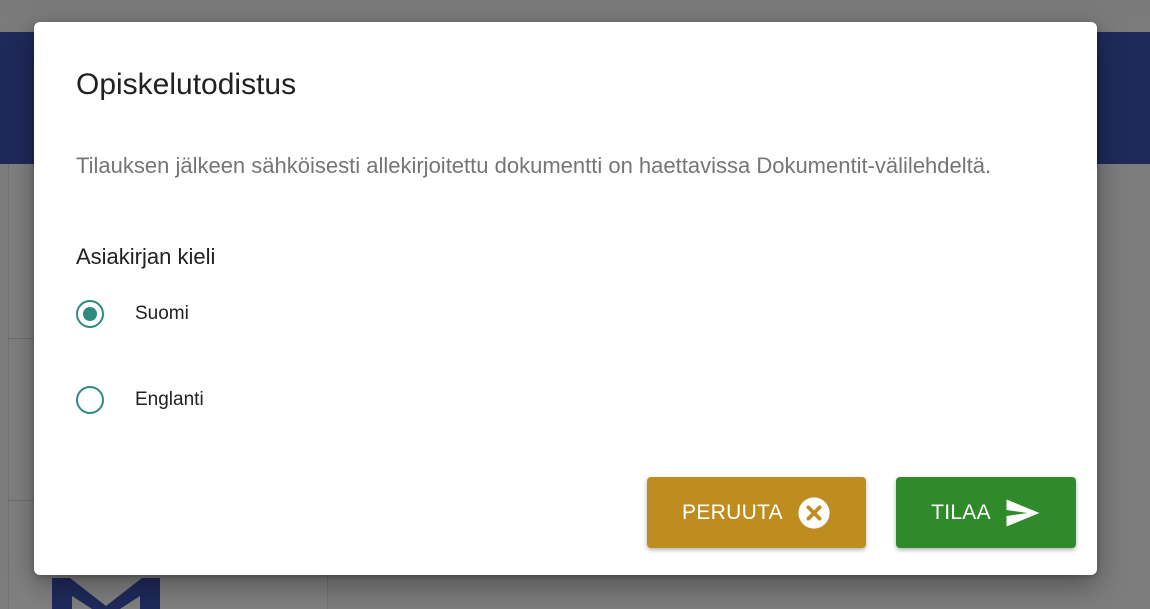 The width and height of the screenshot is (1150, 609). I want to click on submit-button-label: TILAA, so click(961, 512).